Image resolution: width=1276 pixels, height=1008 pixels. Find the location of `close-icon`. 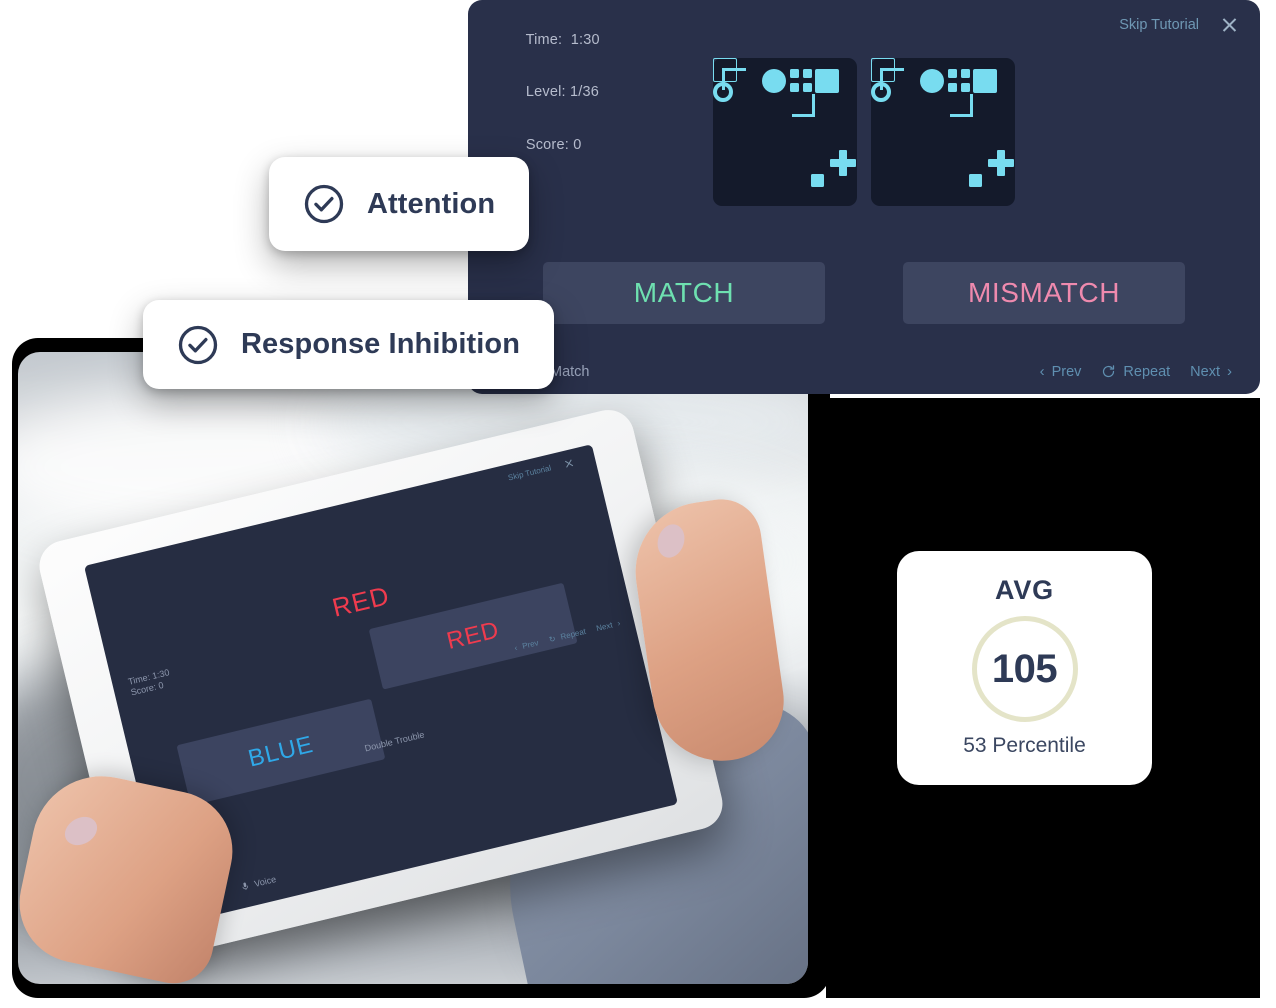

close-icon is located at coordinates (1229, 24).